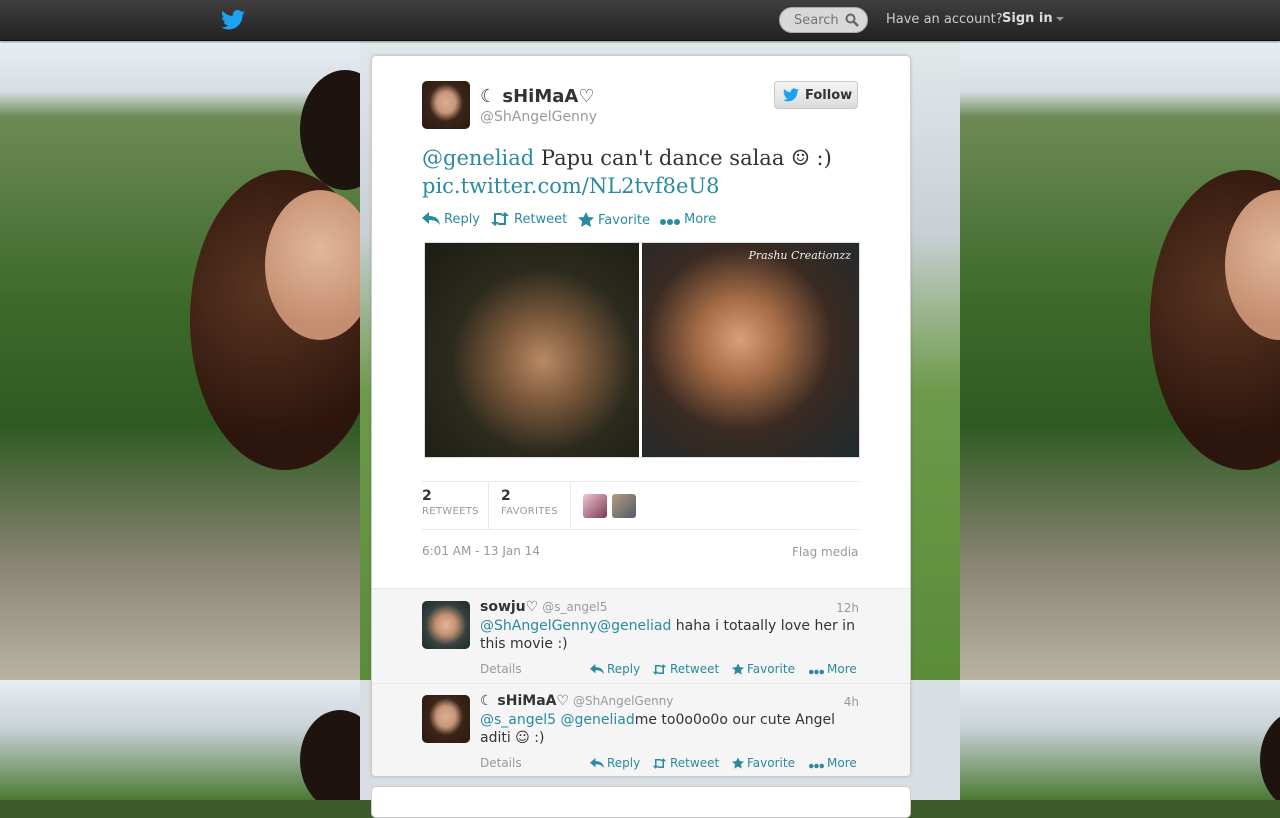 This screenshot has width=1280, height=818. Describe the element at coordinates (851, 702) in the screenshot. I see `reply-time: 4h` at that location.